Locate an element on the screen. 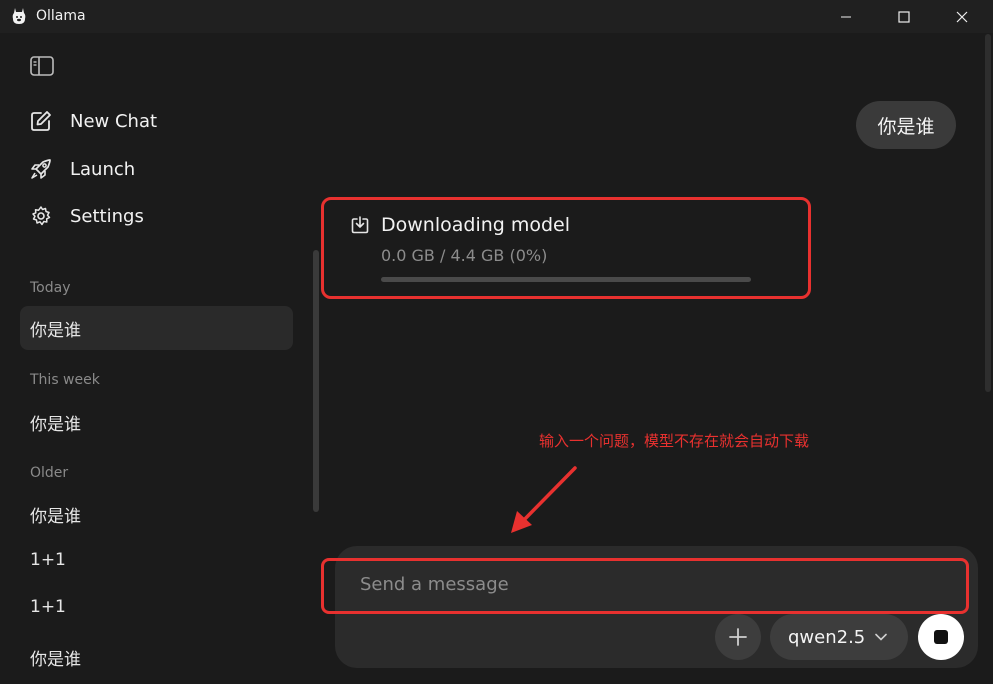 This screenshot has height=684, width=993. download-progress-bar is located at coordinates (566, 279).